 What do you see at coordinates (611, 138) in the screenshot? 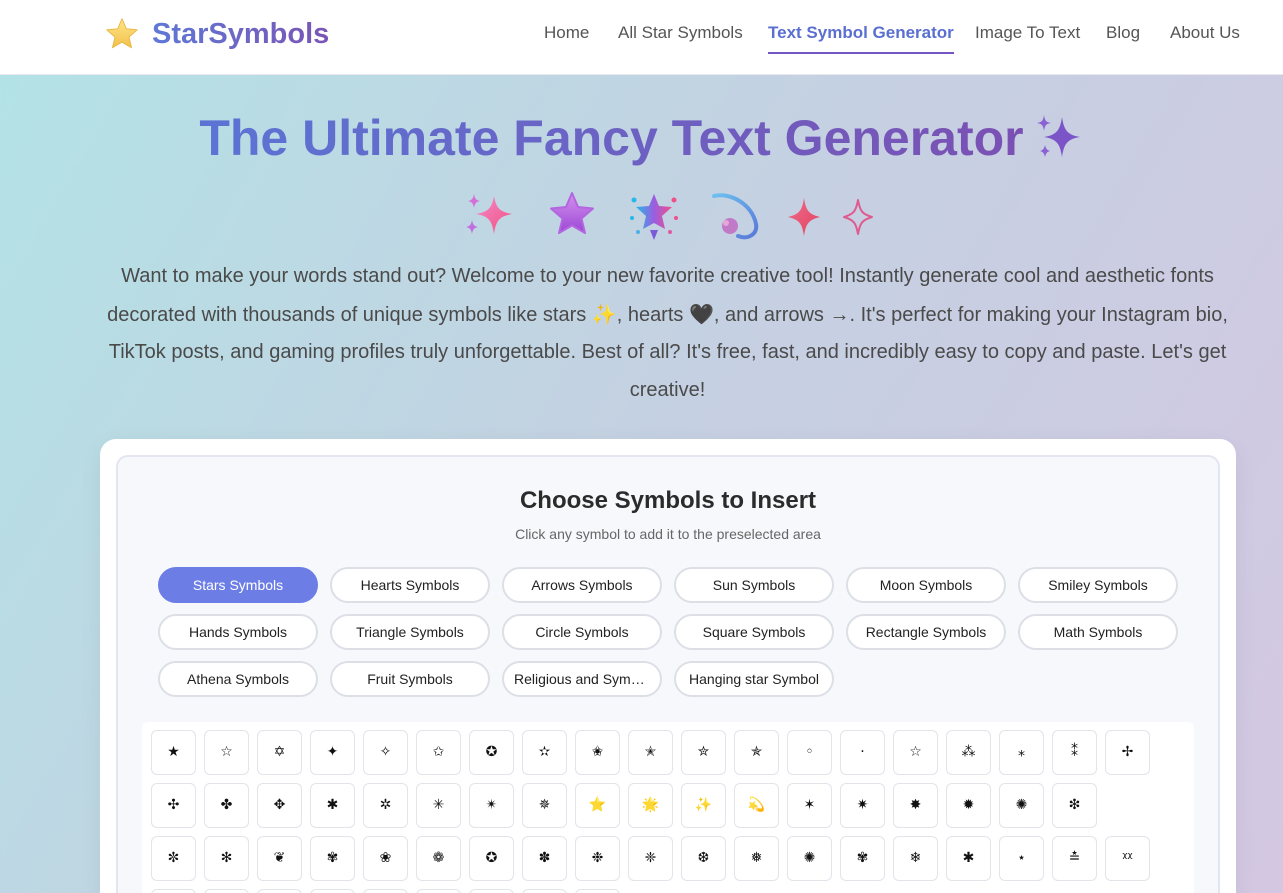
I see `page-title-text: The Ultimate Fancy Text Generator` at bounding box center [611, 138].